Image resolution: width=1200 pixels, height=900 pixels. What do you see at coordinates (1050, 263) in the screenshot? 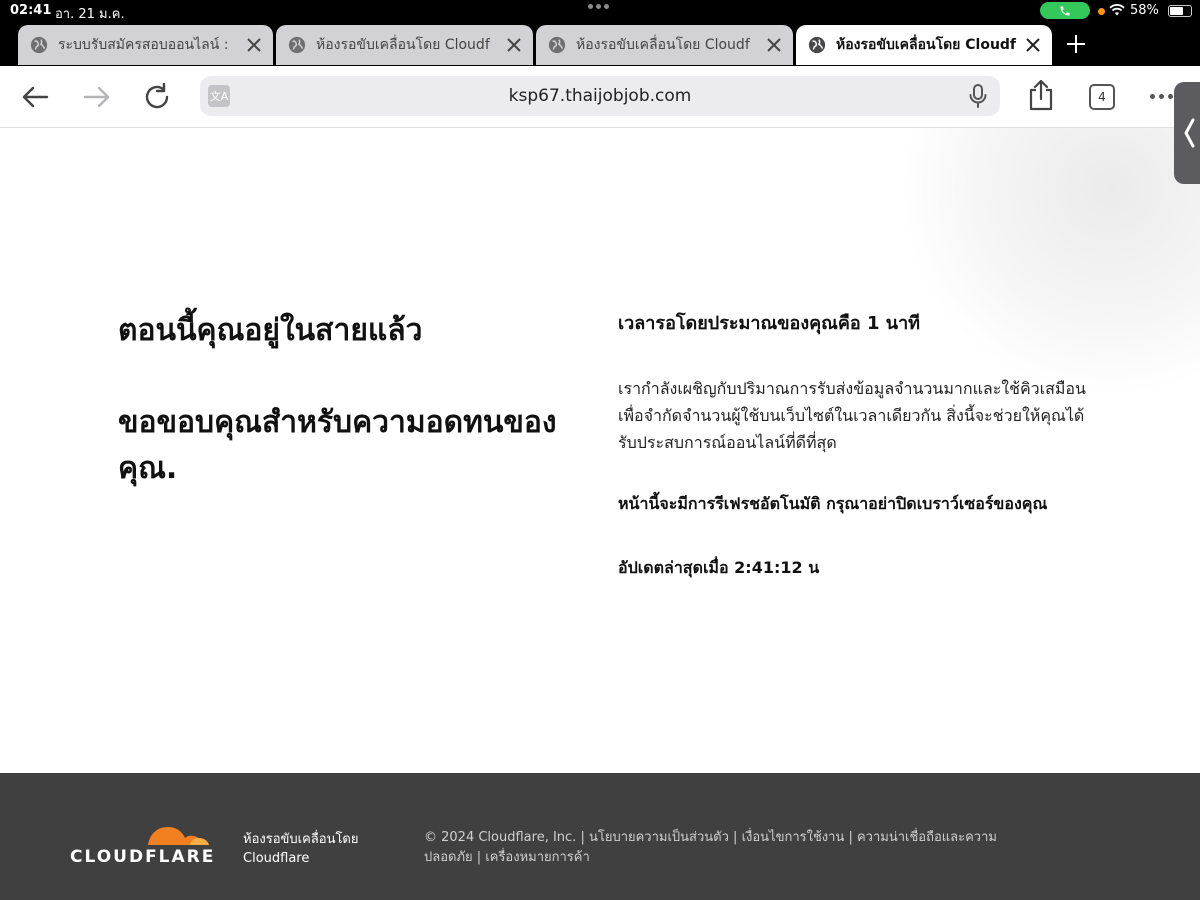
I see `background-glow` at bounding box center [1050, 263].